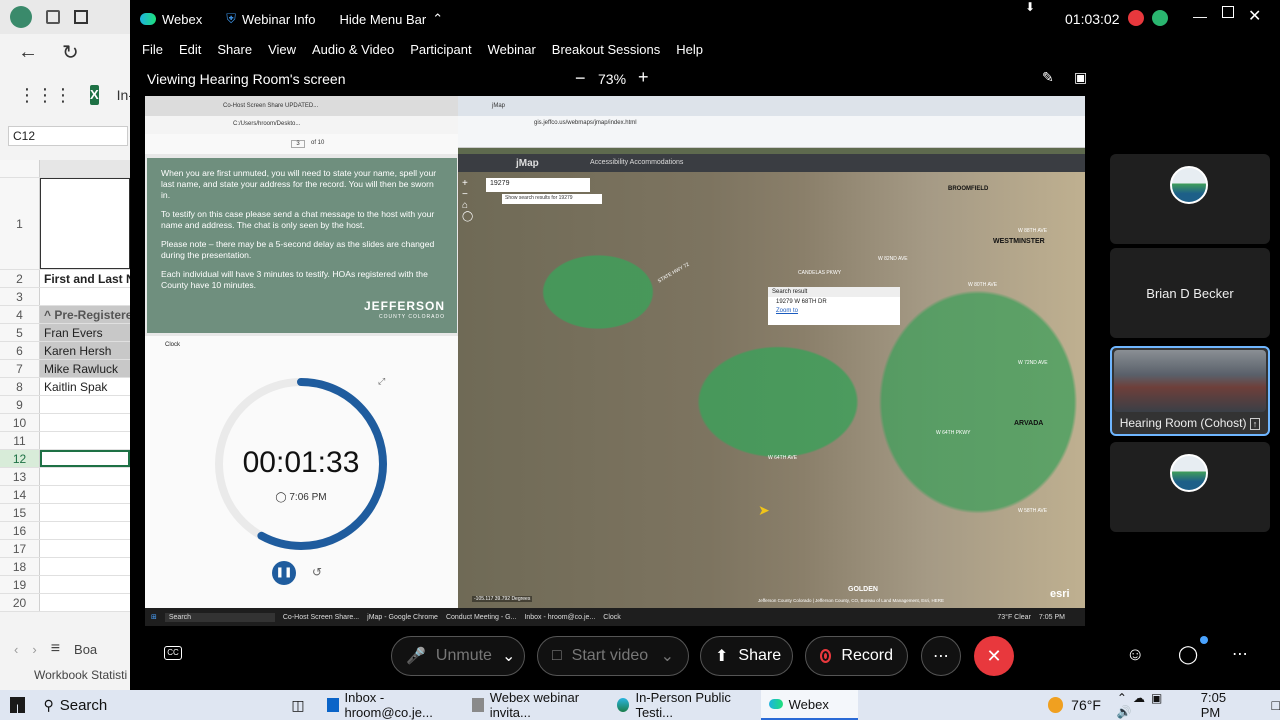 This screenshot has width=1280, height=720. I want to click on notifications-icon: □, so click(1276, 705).